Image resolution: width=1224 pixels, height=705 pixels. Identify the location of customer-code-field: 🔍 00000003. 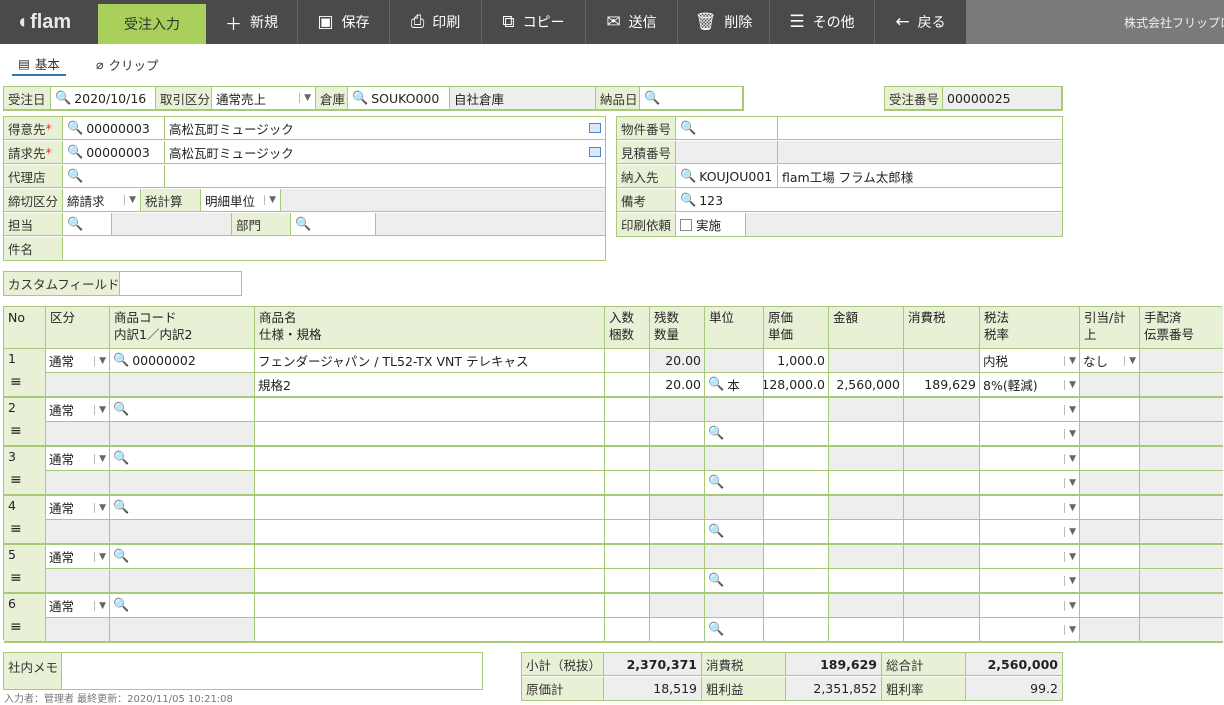
(114, 128).